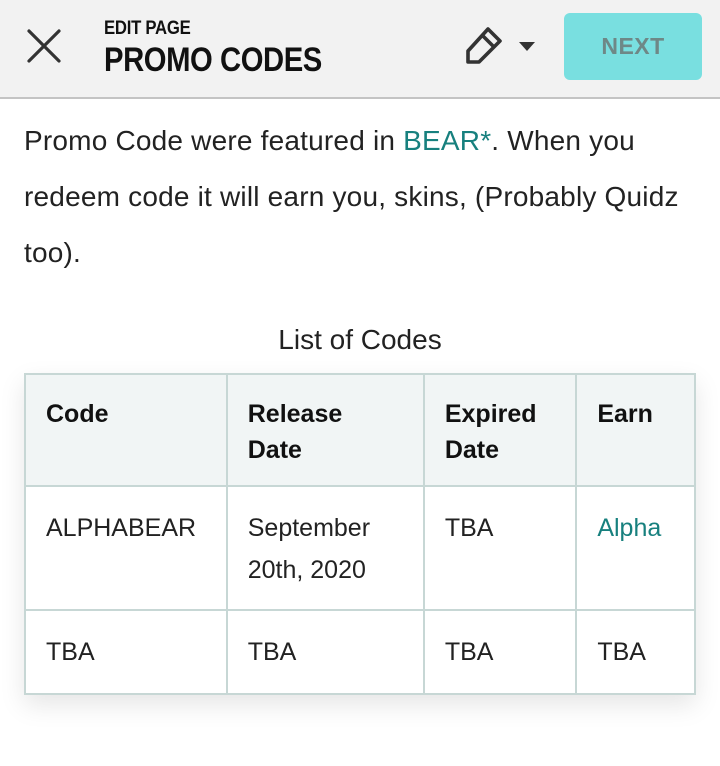  What do you see at coordinates (325, 548) in the screenshot?
I see `cell-release-date: September 20th, 2020` at bounding box center [325, 548].